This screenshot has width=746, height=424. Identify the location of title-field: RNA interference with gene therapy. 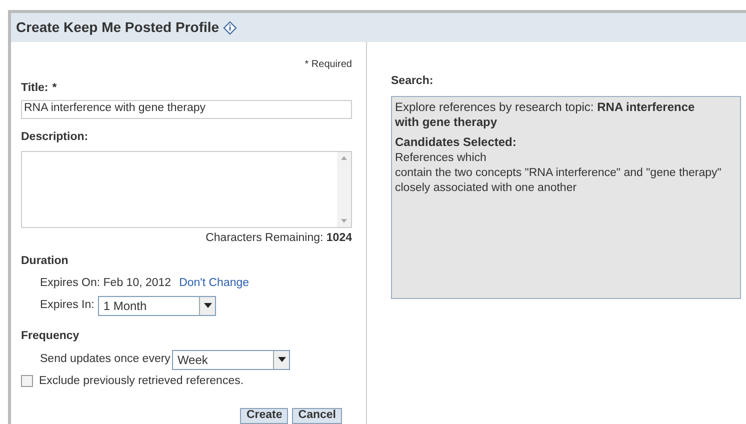
(186, 109).